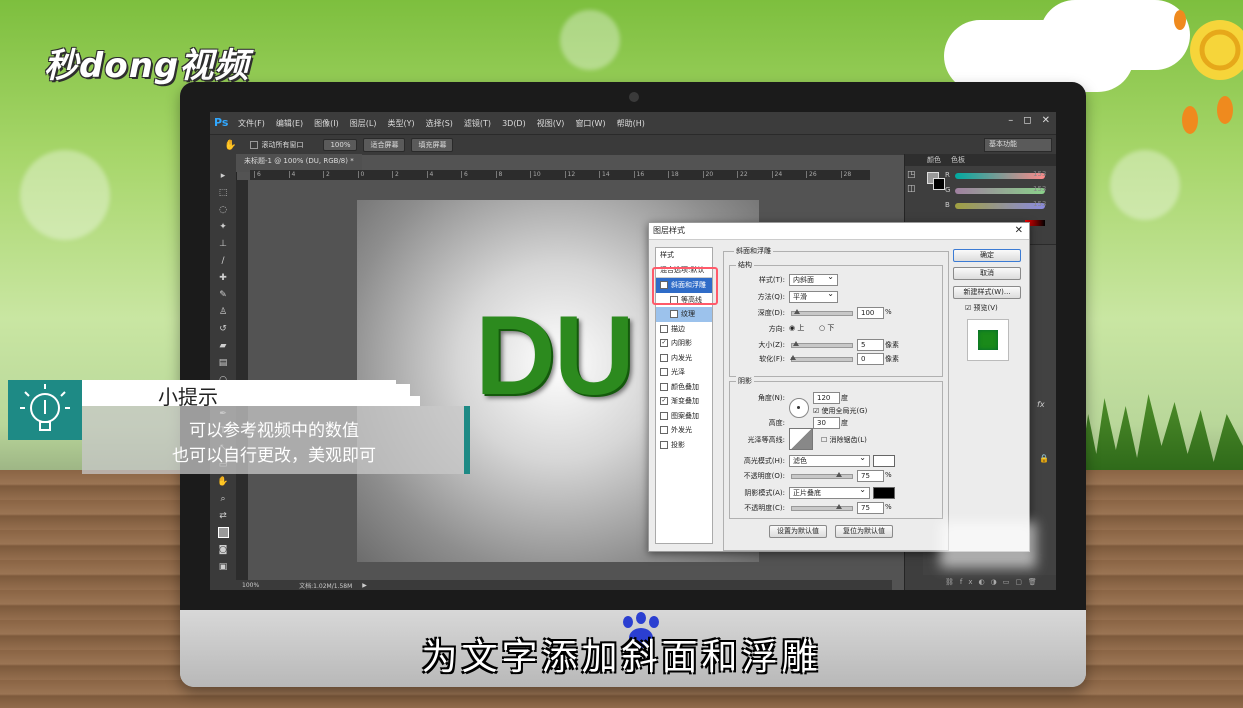  What do you see at coordinates (363, 123) in the screenshot?
I see `menu-layer: 图层(L)` at bounding box center [363, 123].